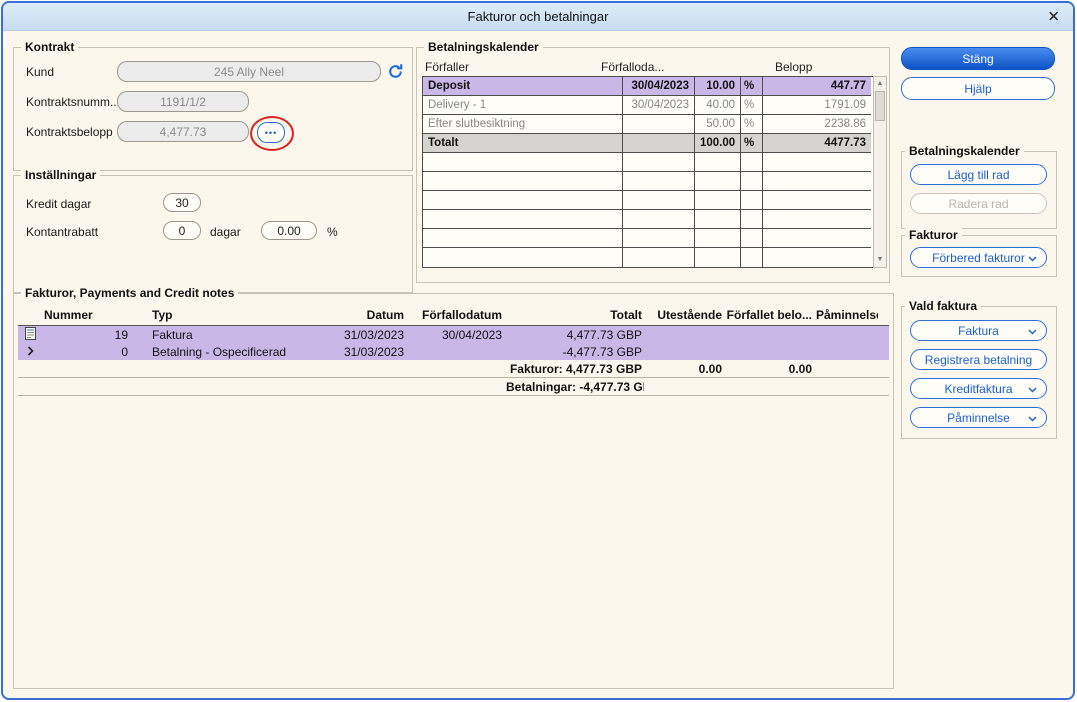 Image resolution: width=1077 pixels, height=702 pixels. What do you see at coordinates (30, 315) in the screenshot?
I see `col-icon-spacer` at bounding box center [30, 315].